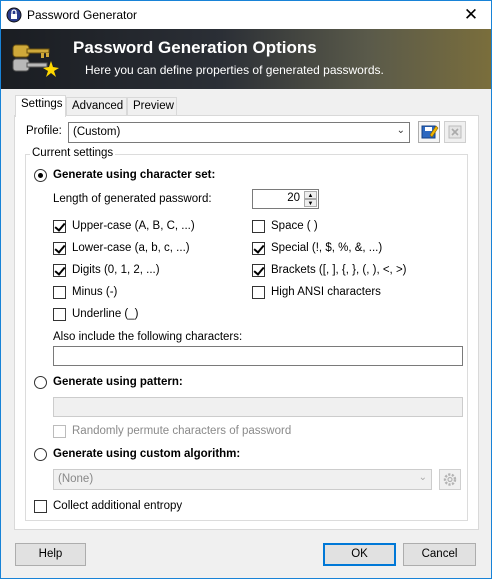 The width and height of the screenshot is (492, 579). Describe the element at coordinates (95, 292) in the screenshot. I see `minus-label: Minus (-)` at that location.